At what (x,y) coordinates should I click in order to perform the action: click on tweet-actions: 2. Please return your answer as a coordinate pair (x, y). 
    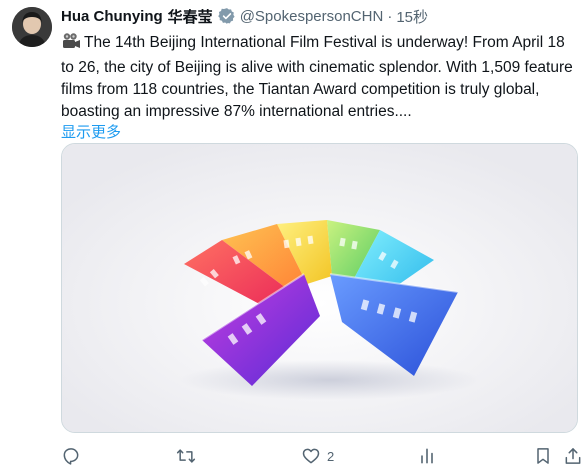
    Looking at the image, I should click on (321, 456).